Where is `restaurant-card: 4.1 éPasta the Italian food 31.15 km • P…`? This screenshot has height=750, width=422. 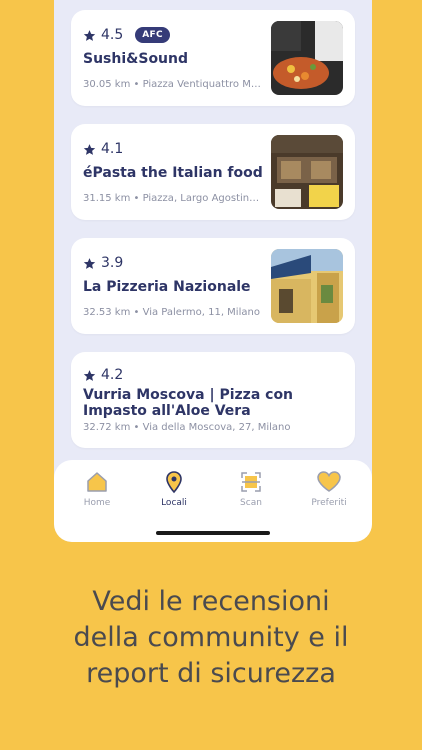
restaurant-card: 4.1 éPasta the Italian food 31.15 km • P… is located at coordinates (213, 172).